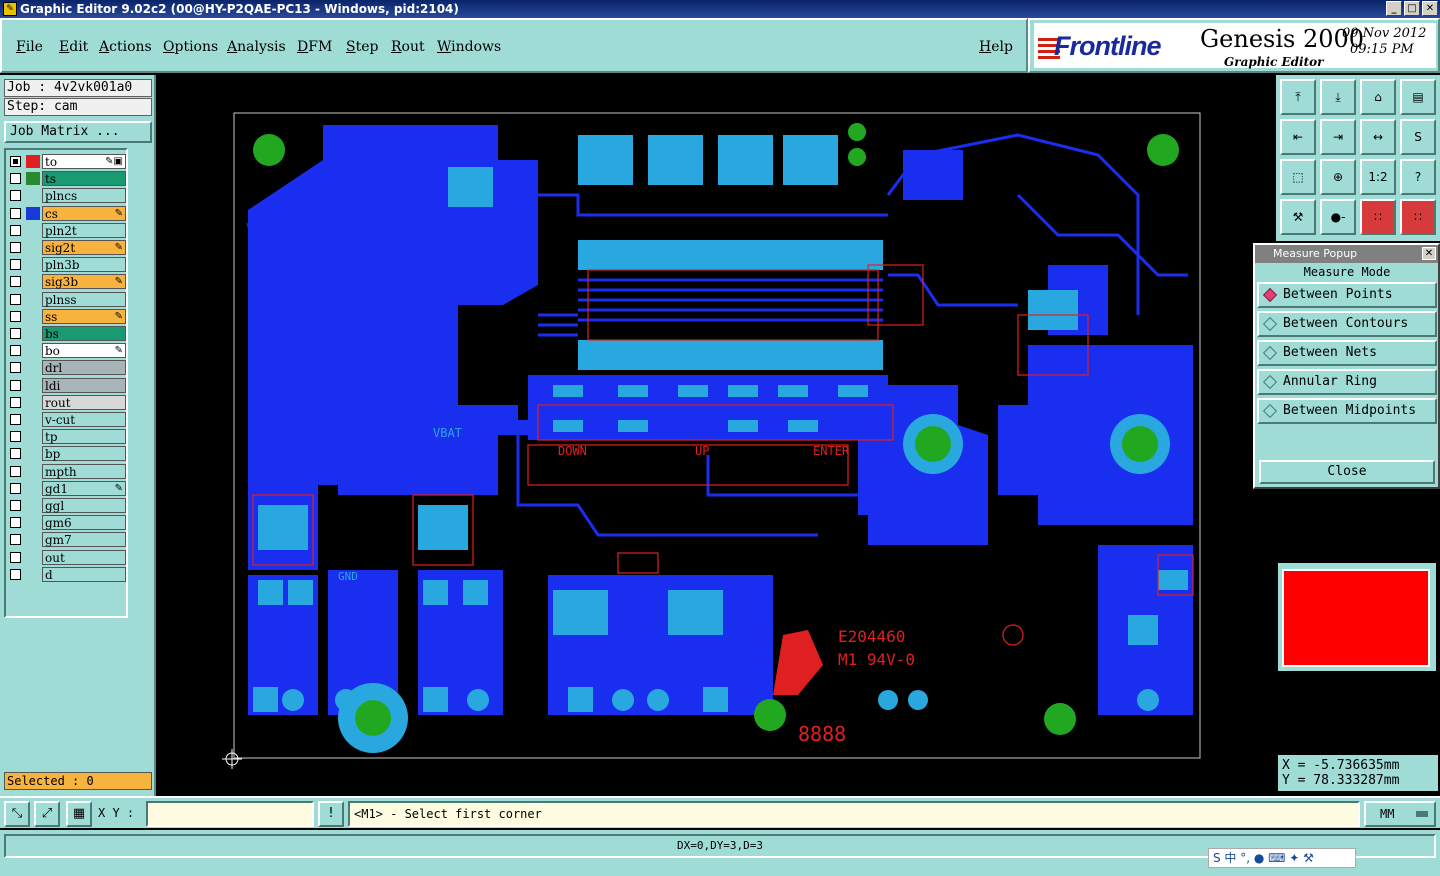 The width and height of the screenshot is (1440, 876). Describe the element at coordinates (1430, 8) in the screenshot. I see `close-window-button: ✕` at that location.